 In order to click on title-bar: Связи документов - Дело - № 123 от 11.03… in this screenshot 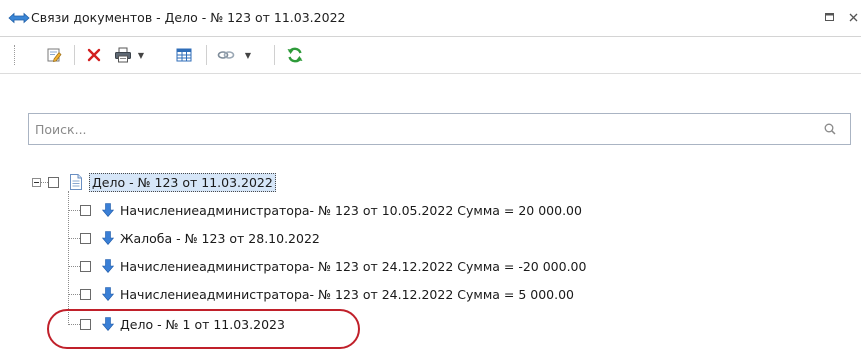, I will do `click(430, 18)`.